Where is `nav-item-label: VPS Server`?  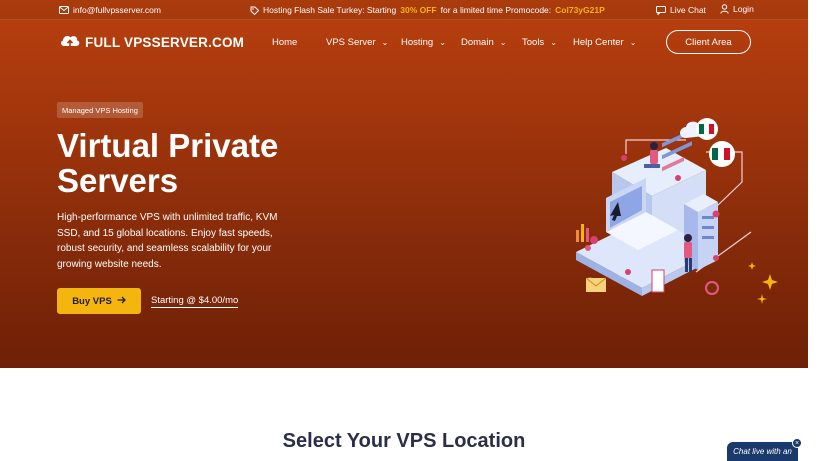
nav-item-label: VPS Server is located at coordinates (351, 42).